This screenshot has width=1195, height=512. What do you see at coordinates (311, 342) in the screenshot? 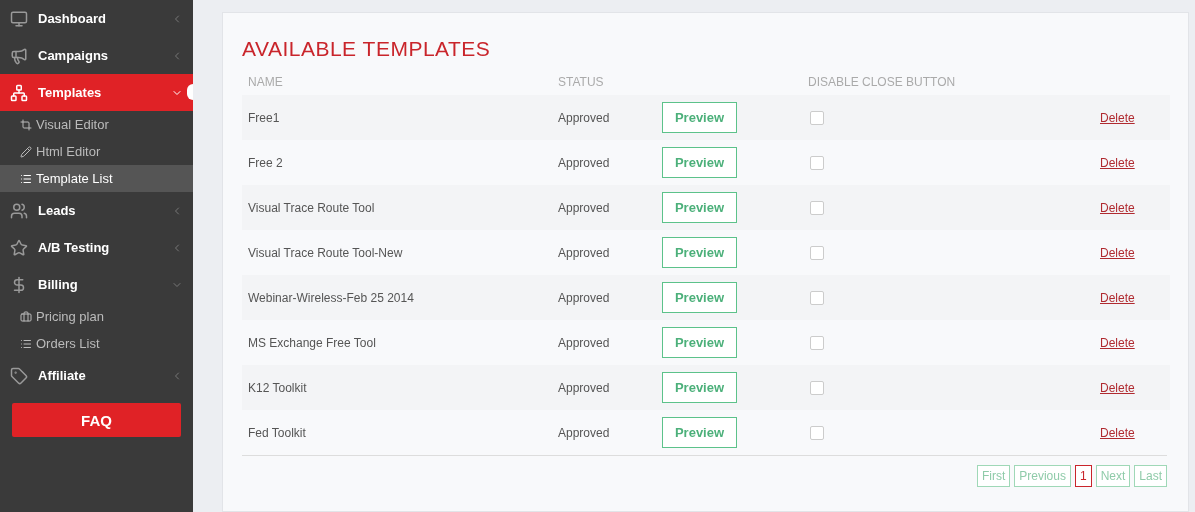
I see `template-name: MS Exchange Free Tool` at bounding box center [311, 342].